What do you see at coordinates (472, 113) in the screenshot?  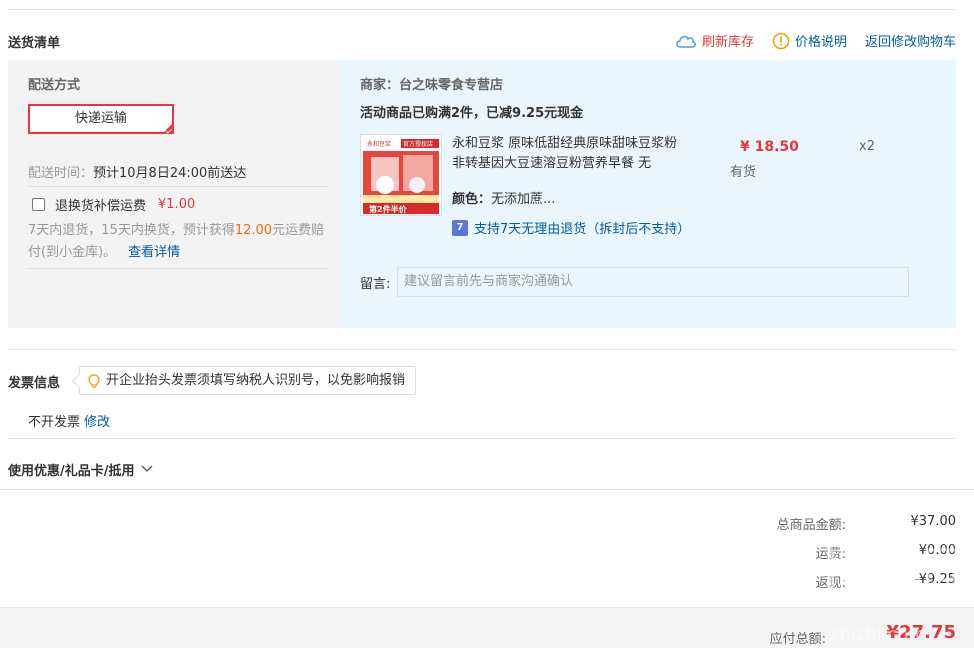 I see `promo-text: 活动商品已购满2件，已减9.25元现金` at bounding box center [472, 113].